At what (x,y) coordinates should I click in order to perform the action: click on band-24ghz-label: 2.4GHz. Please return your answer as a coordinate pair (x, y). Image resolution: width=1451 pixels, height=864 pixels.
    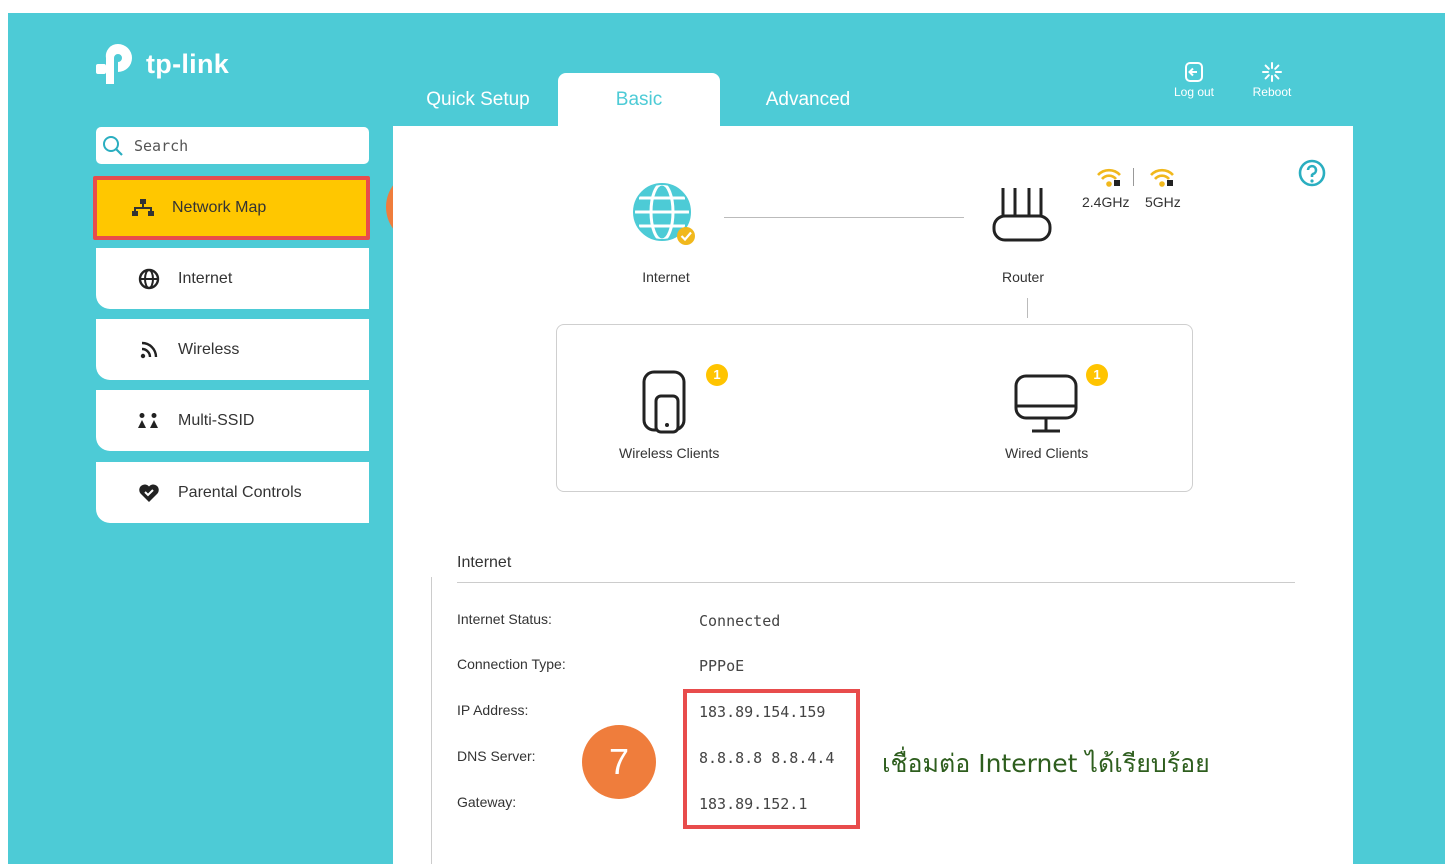
    Looking at the image, I should click on (1106, 202).